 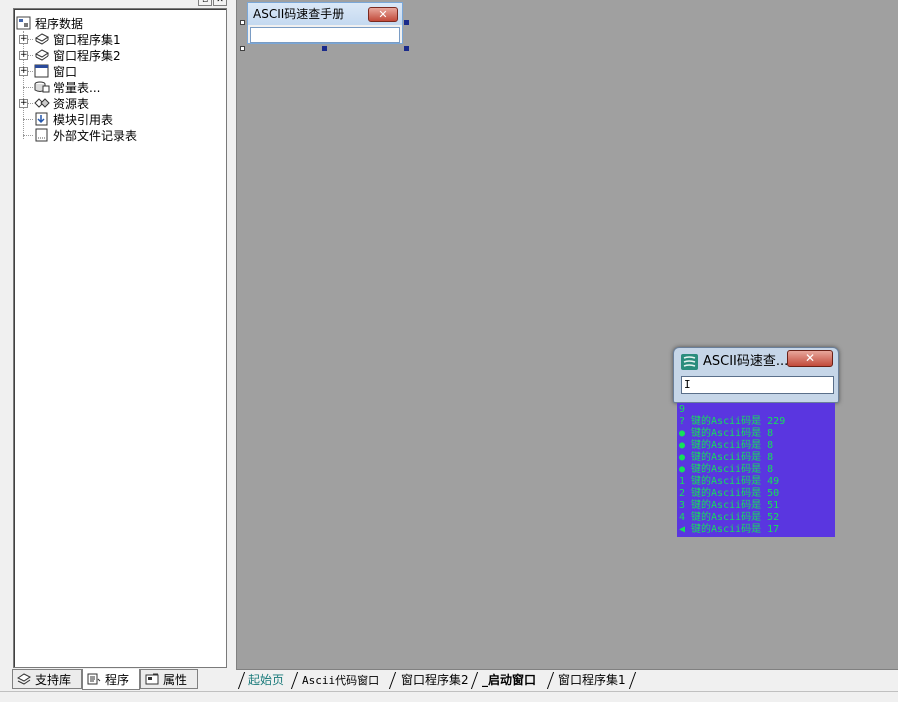 What do you see at coordinates (729, 505) in the screenshot?
I see `output-line: 3 键的Ascii码是 51` at bounding box center [729, 505].